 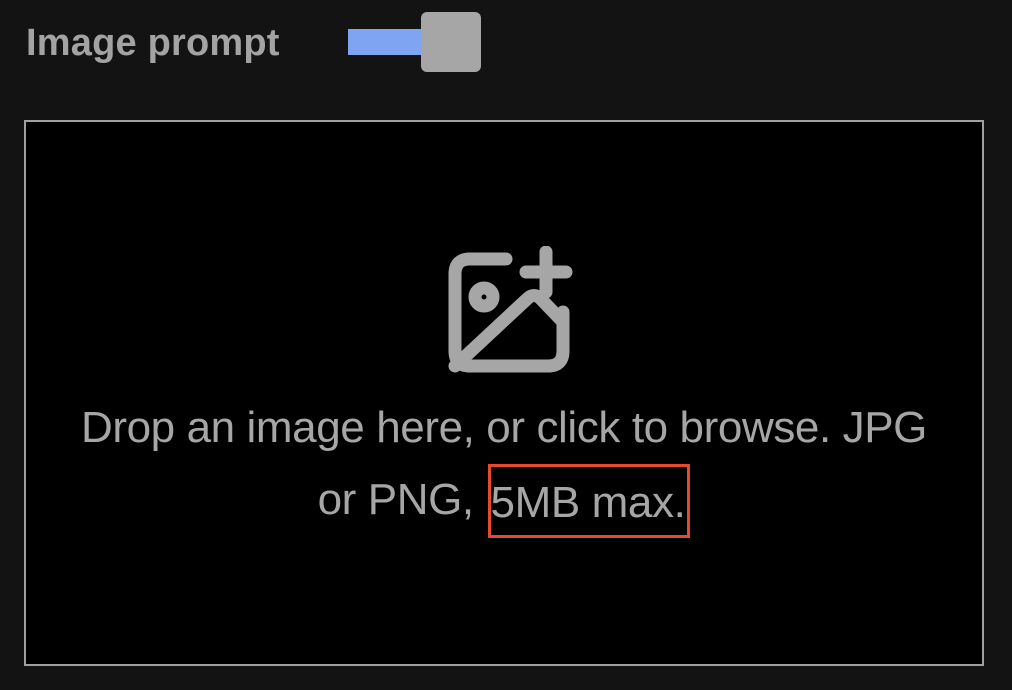 What do you see at coordinates (153, 43) in the screenshot?
I see `image-prompt-title: Image prompt` at bounding box center [153, 43].